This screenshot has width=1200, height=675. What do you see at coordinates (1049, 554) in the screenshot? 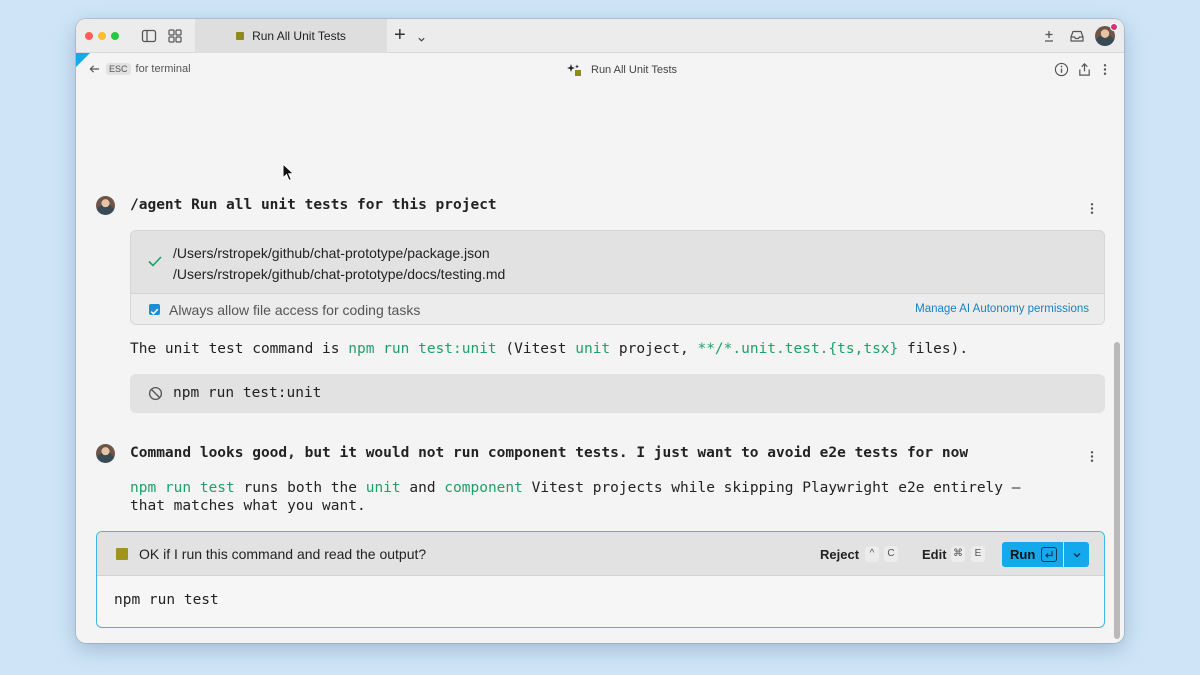
I see `enter-key-icon` at bounding box center [1049, 554].